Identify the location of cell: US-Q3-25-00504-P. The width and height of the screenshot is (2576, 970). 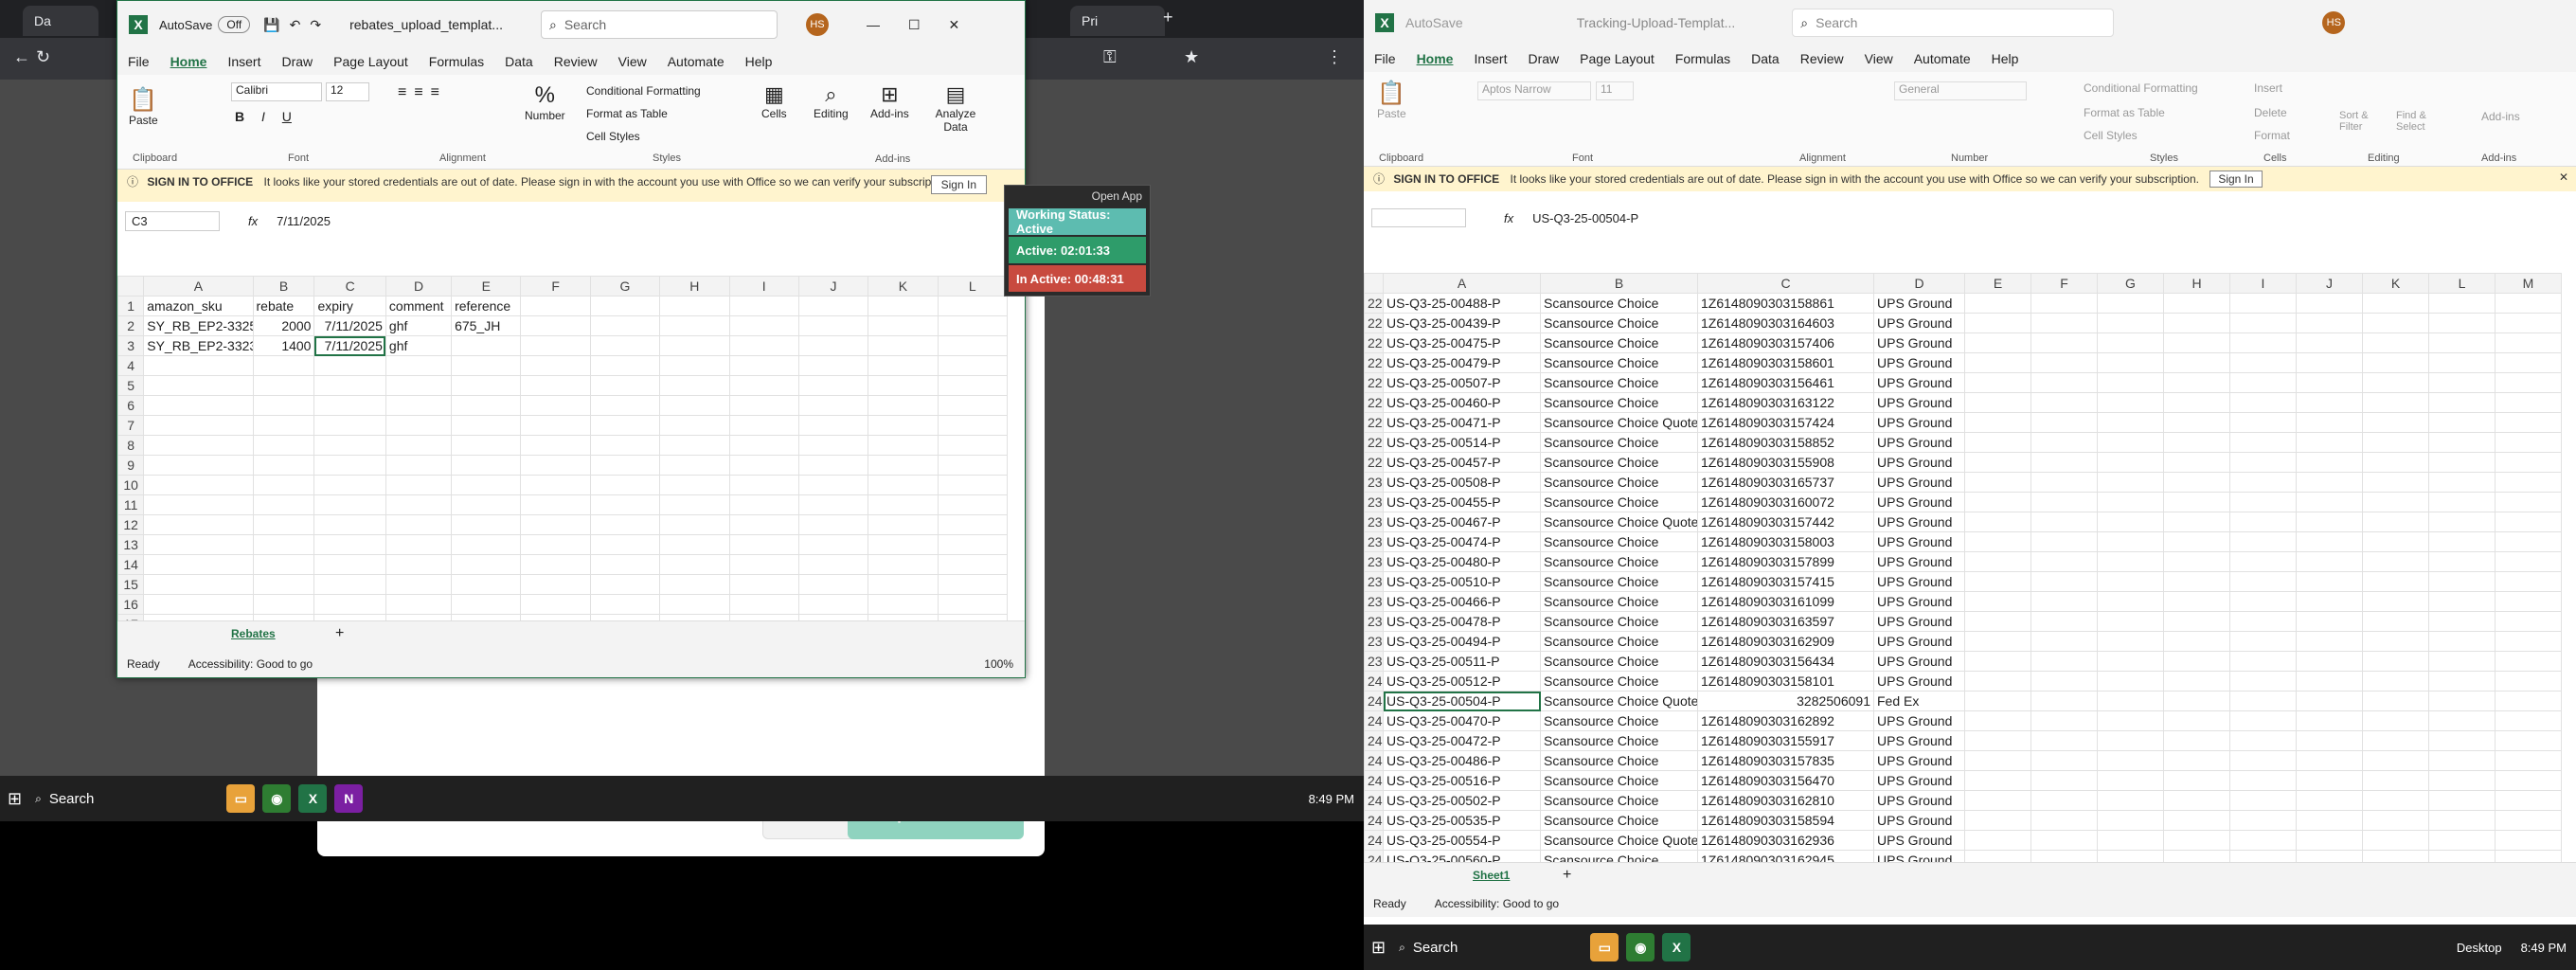
(1462, 701).